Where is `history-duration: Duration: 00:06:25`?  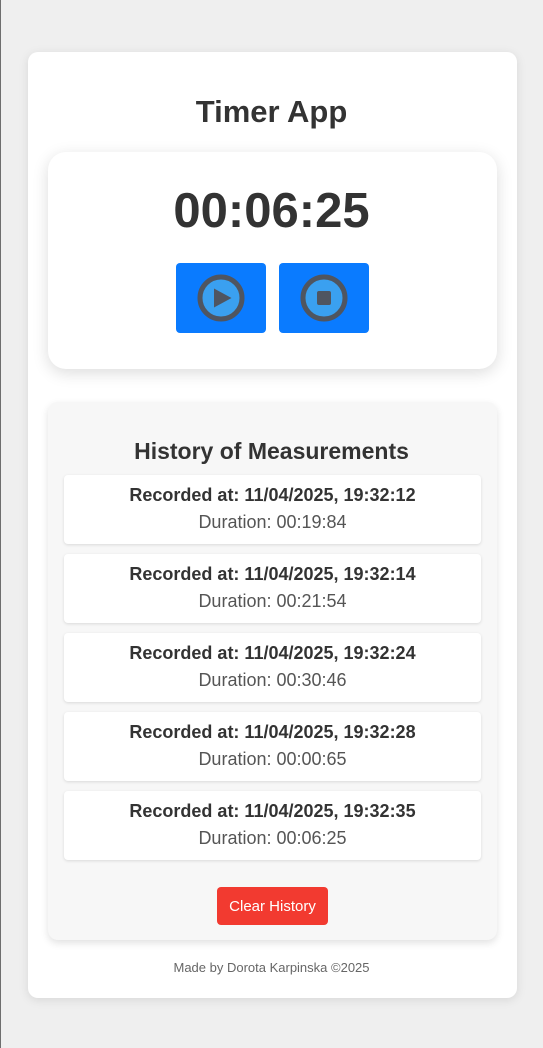 history-duration: Duration: 00:06:25 is located at coordinates (272, 838).